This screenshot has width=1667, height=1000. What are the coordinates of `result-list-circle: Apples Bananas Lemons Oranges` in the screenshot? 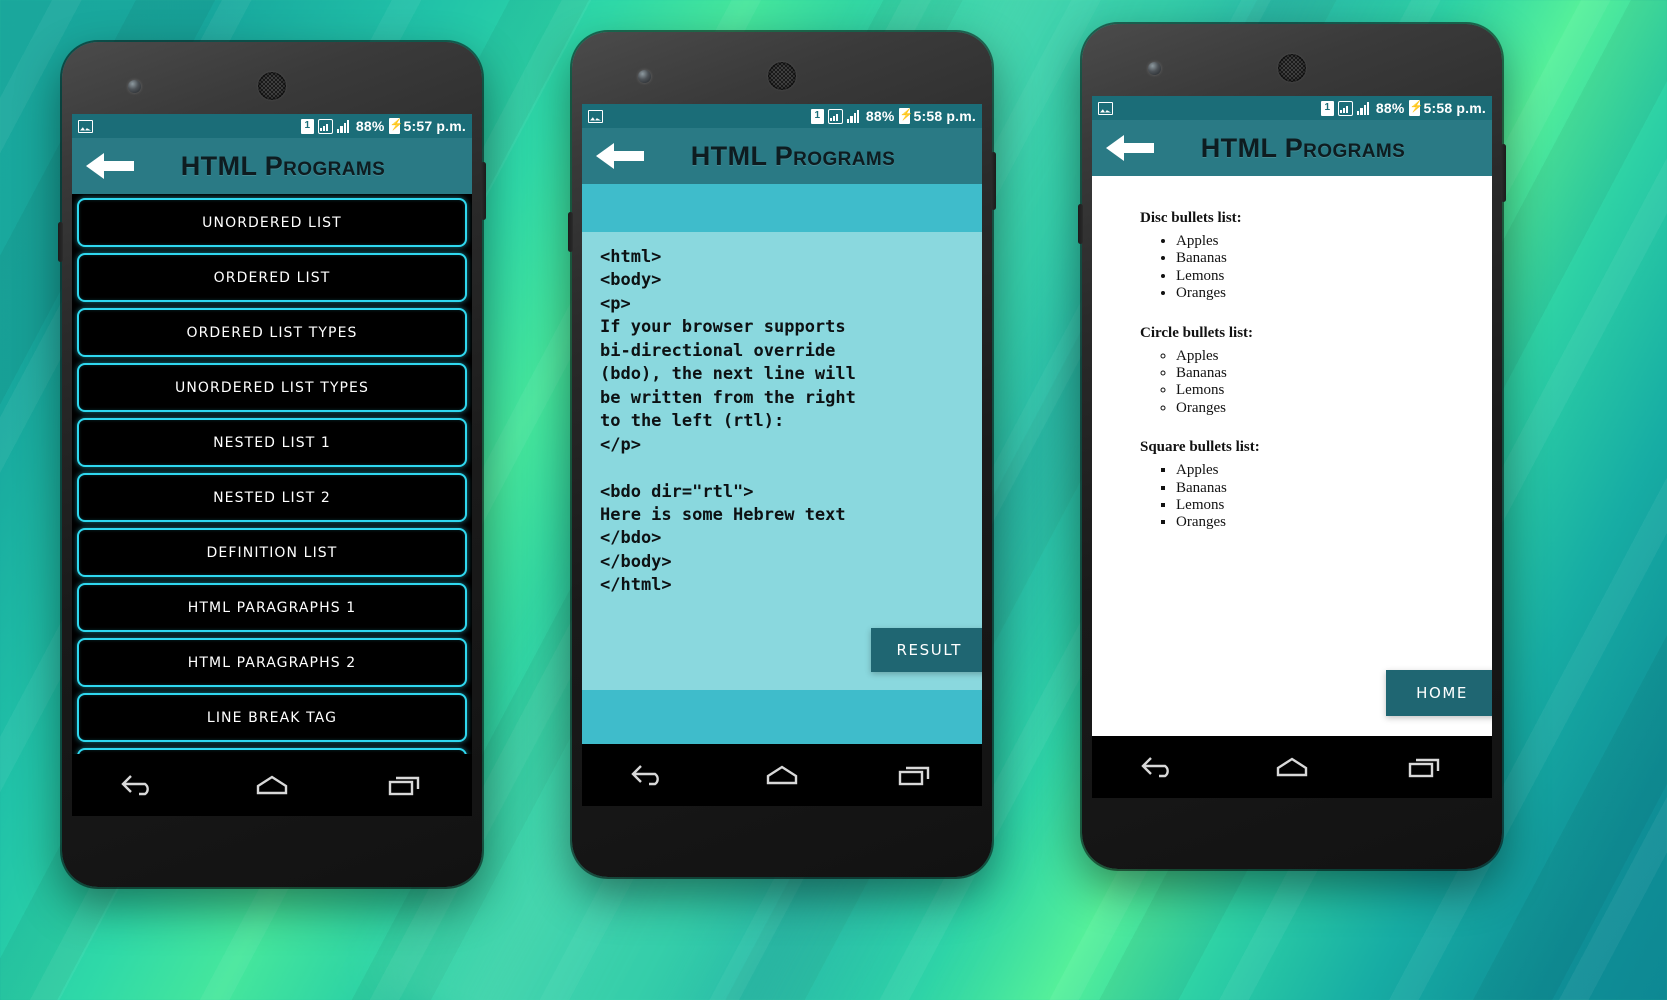 It's located at (1334, 383).